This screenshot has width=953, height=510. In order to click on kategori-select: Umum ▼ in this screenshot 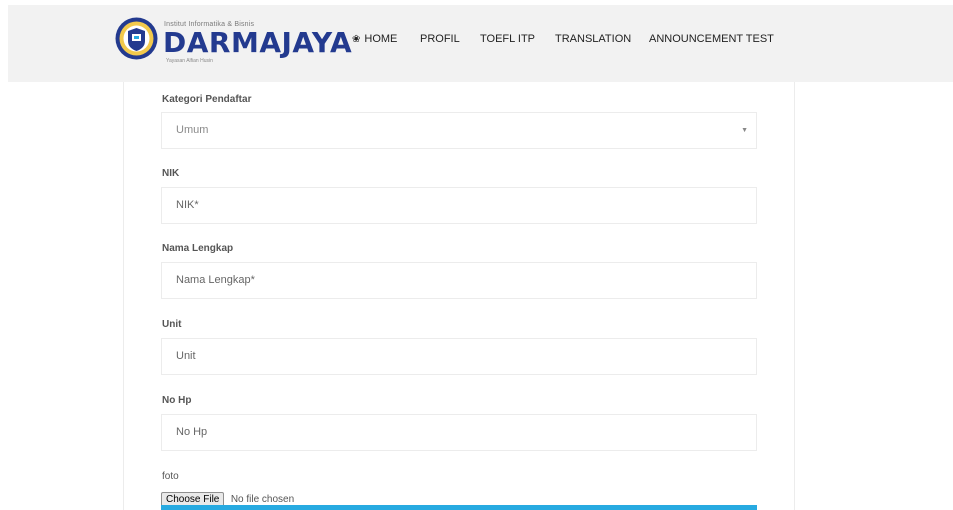, I will do `click(459, 130)`.